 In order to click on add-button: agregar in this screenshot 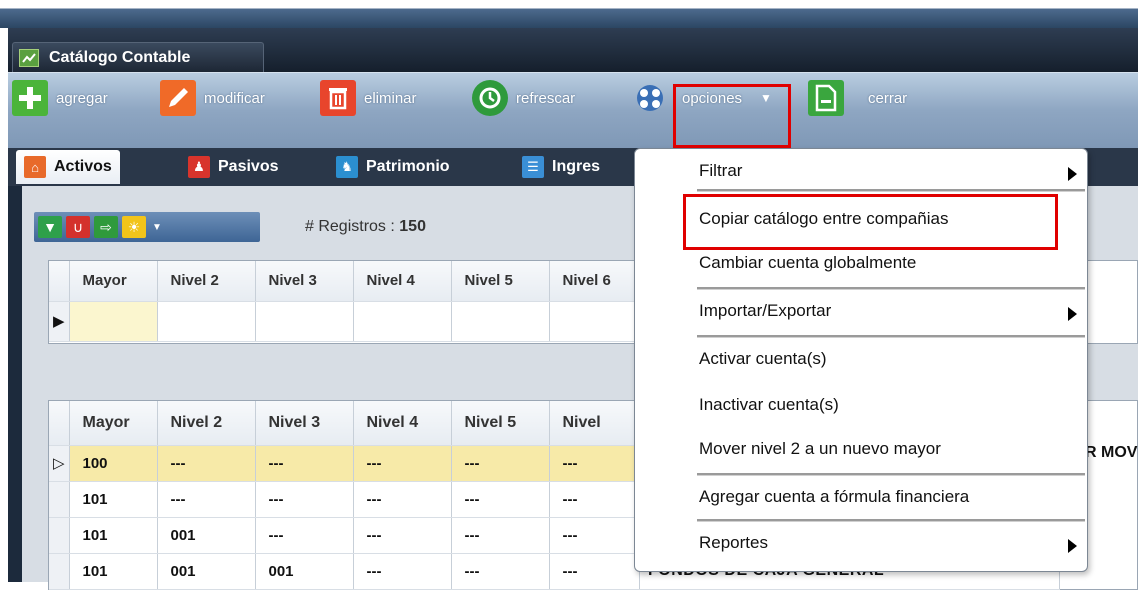, I will do `click(60, 98)`.